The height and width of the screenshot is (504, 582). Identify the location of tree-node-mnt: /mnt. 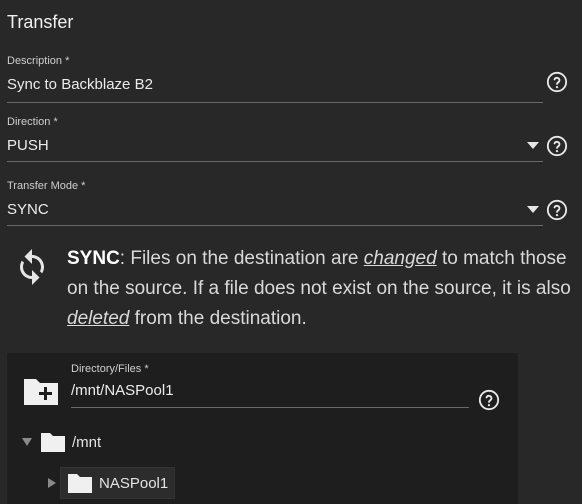
(61, 442).